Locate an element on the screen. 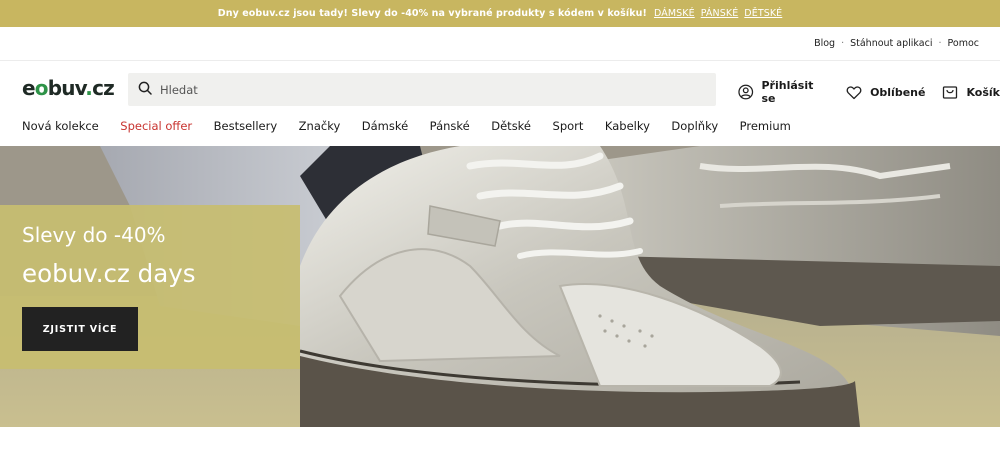 This screenshot has height=458, width=1000. nav-item-bags: Kabelky is located at coordinates (627, 126).